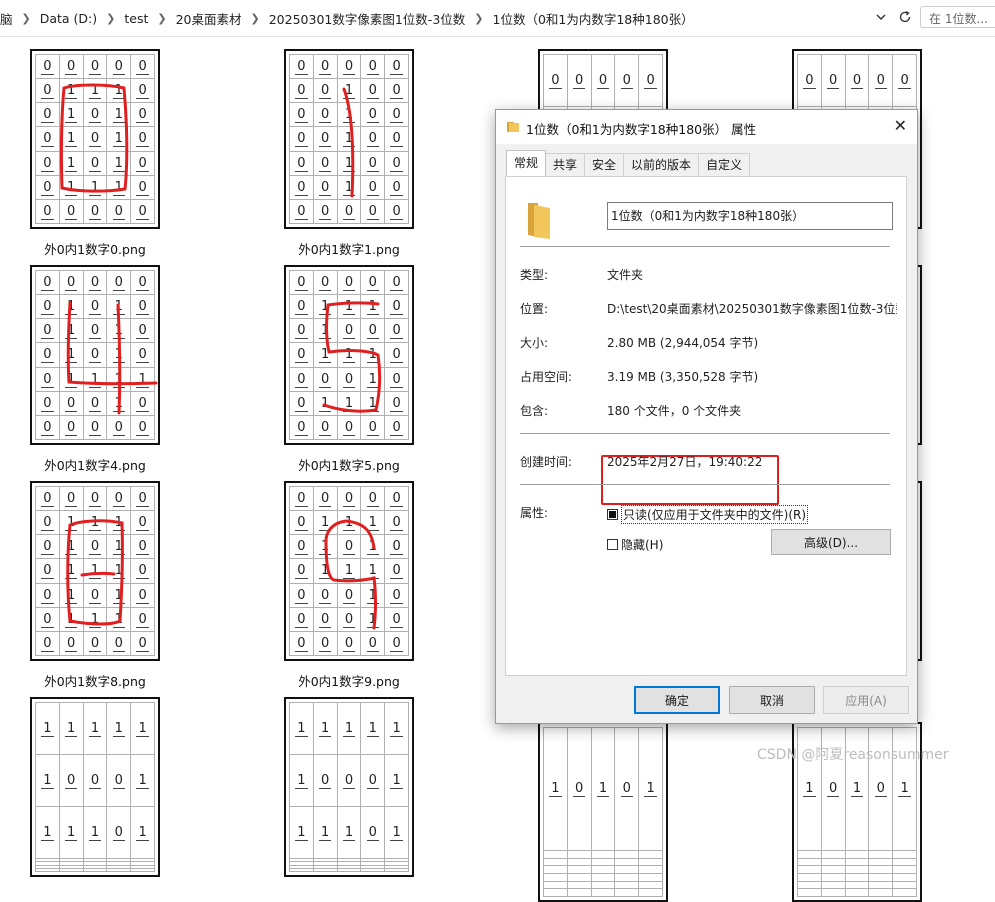  What do you see at coordinates (715, 514) in the screenshot?
I see `readonly-label: 只读(仅应用于文件夹中的文件)(R)` at bounding box center [715, 514].